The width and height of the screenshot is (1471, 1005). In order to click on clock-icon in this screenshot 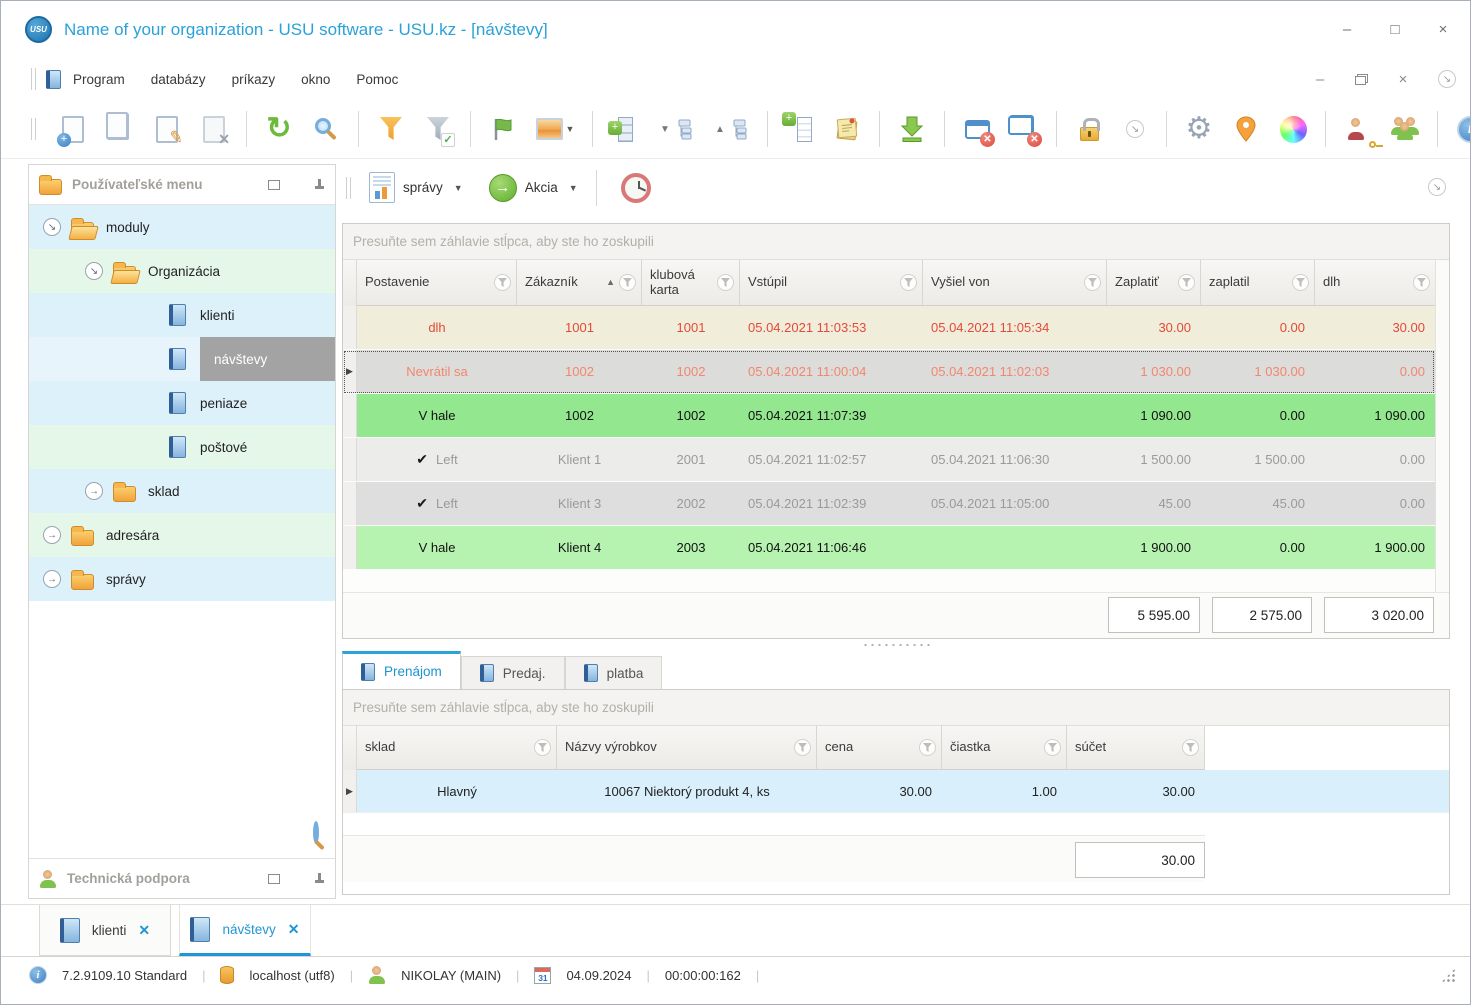, I will do `click(635, 187)`.